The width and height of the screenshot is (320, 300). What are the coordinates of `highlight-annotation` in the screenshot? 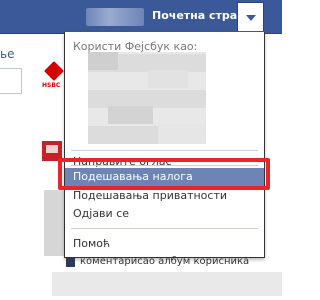 It's located at (164, 174).